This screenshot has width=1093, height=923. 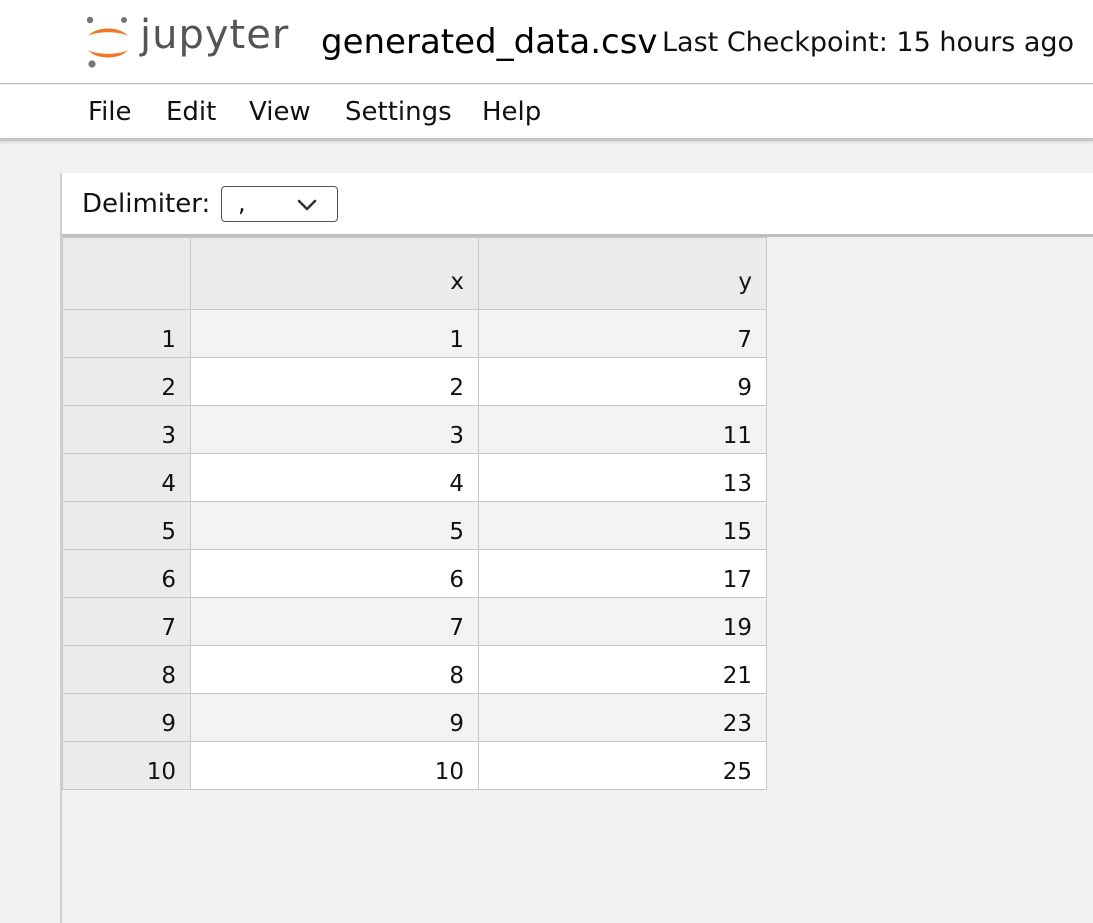 I want to click on cell-y: 19, so click(x=622, y=621).